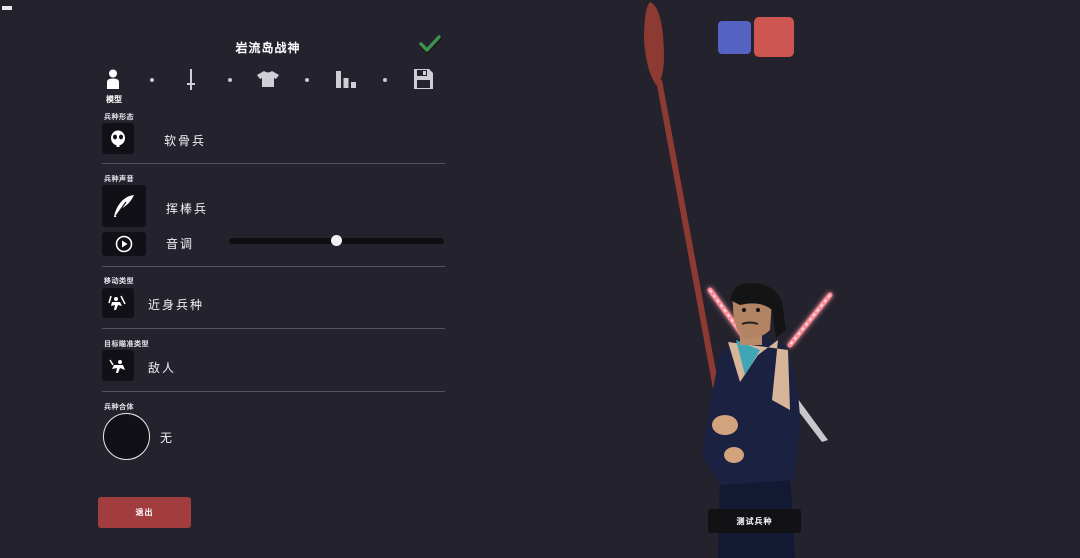 Image resolution: width=1080 pixels, height=558 pixels. I want to click on window-menu-icon, so click(7, 8).